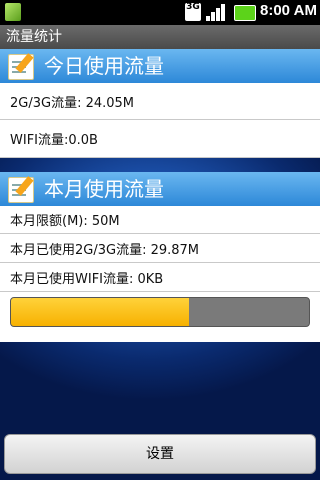 This screenshot has height=480, width=320. I want to click on month-section-header: 本月使用流量, so click(160, 189).